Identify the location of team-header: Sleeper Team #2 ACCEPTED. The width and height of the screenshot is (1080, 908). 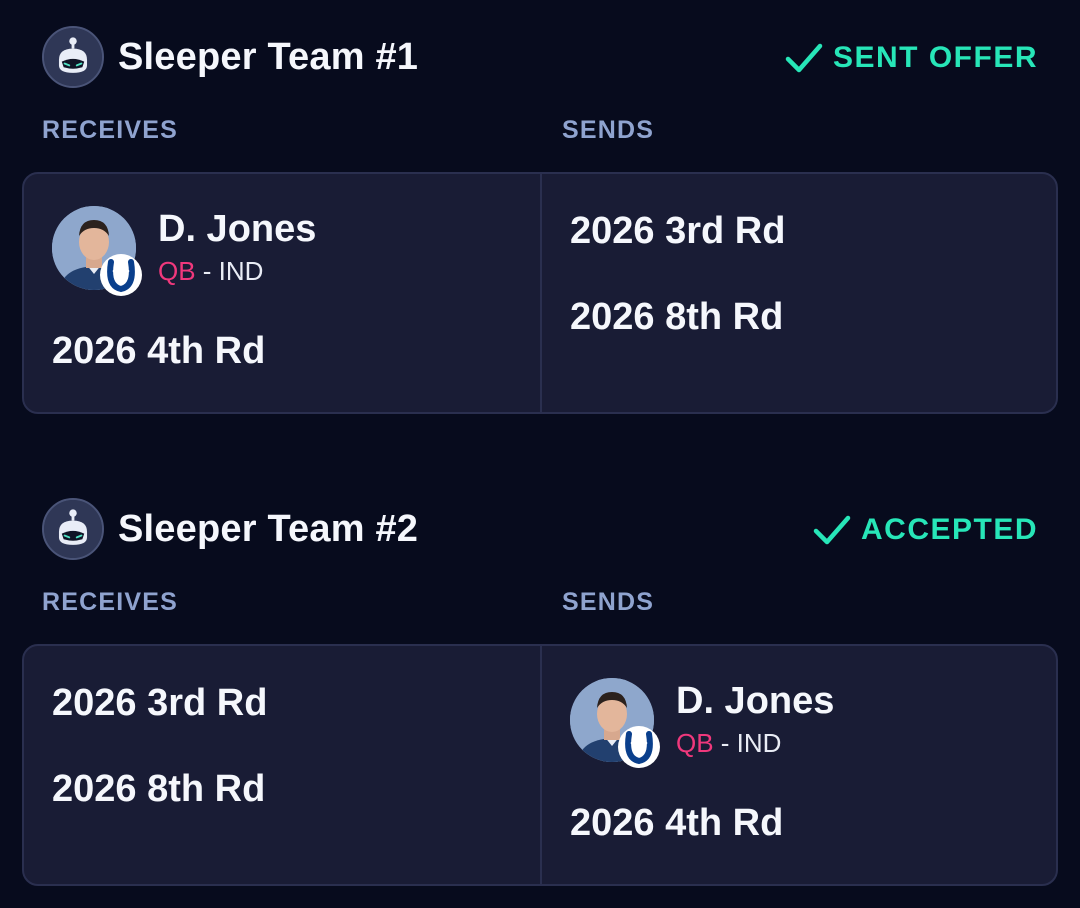
(540, 530).